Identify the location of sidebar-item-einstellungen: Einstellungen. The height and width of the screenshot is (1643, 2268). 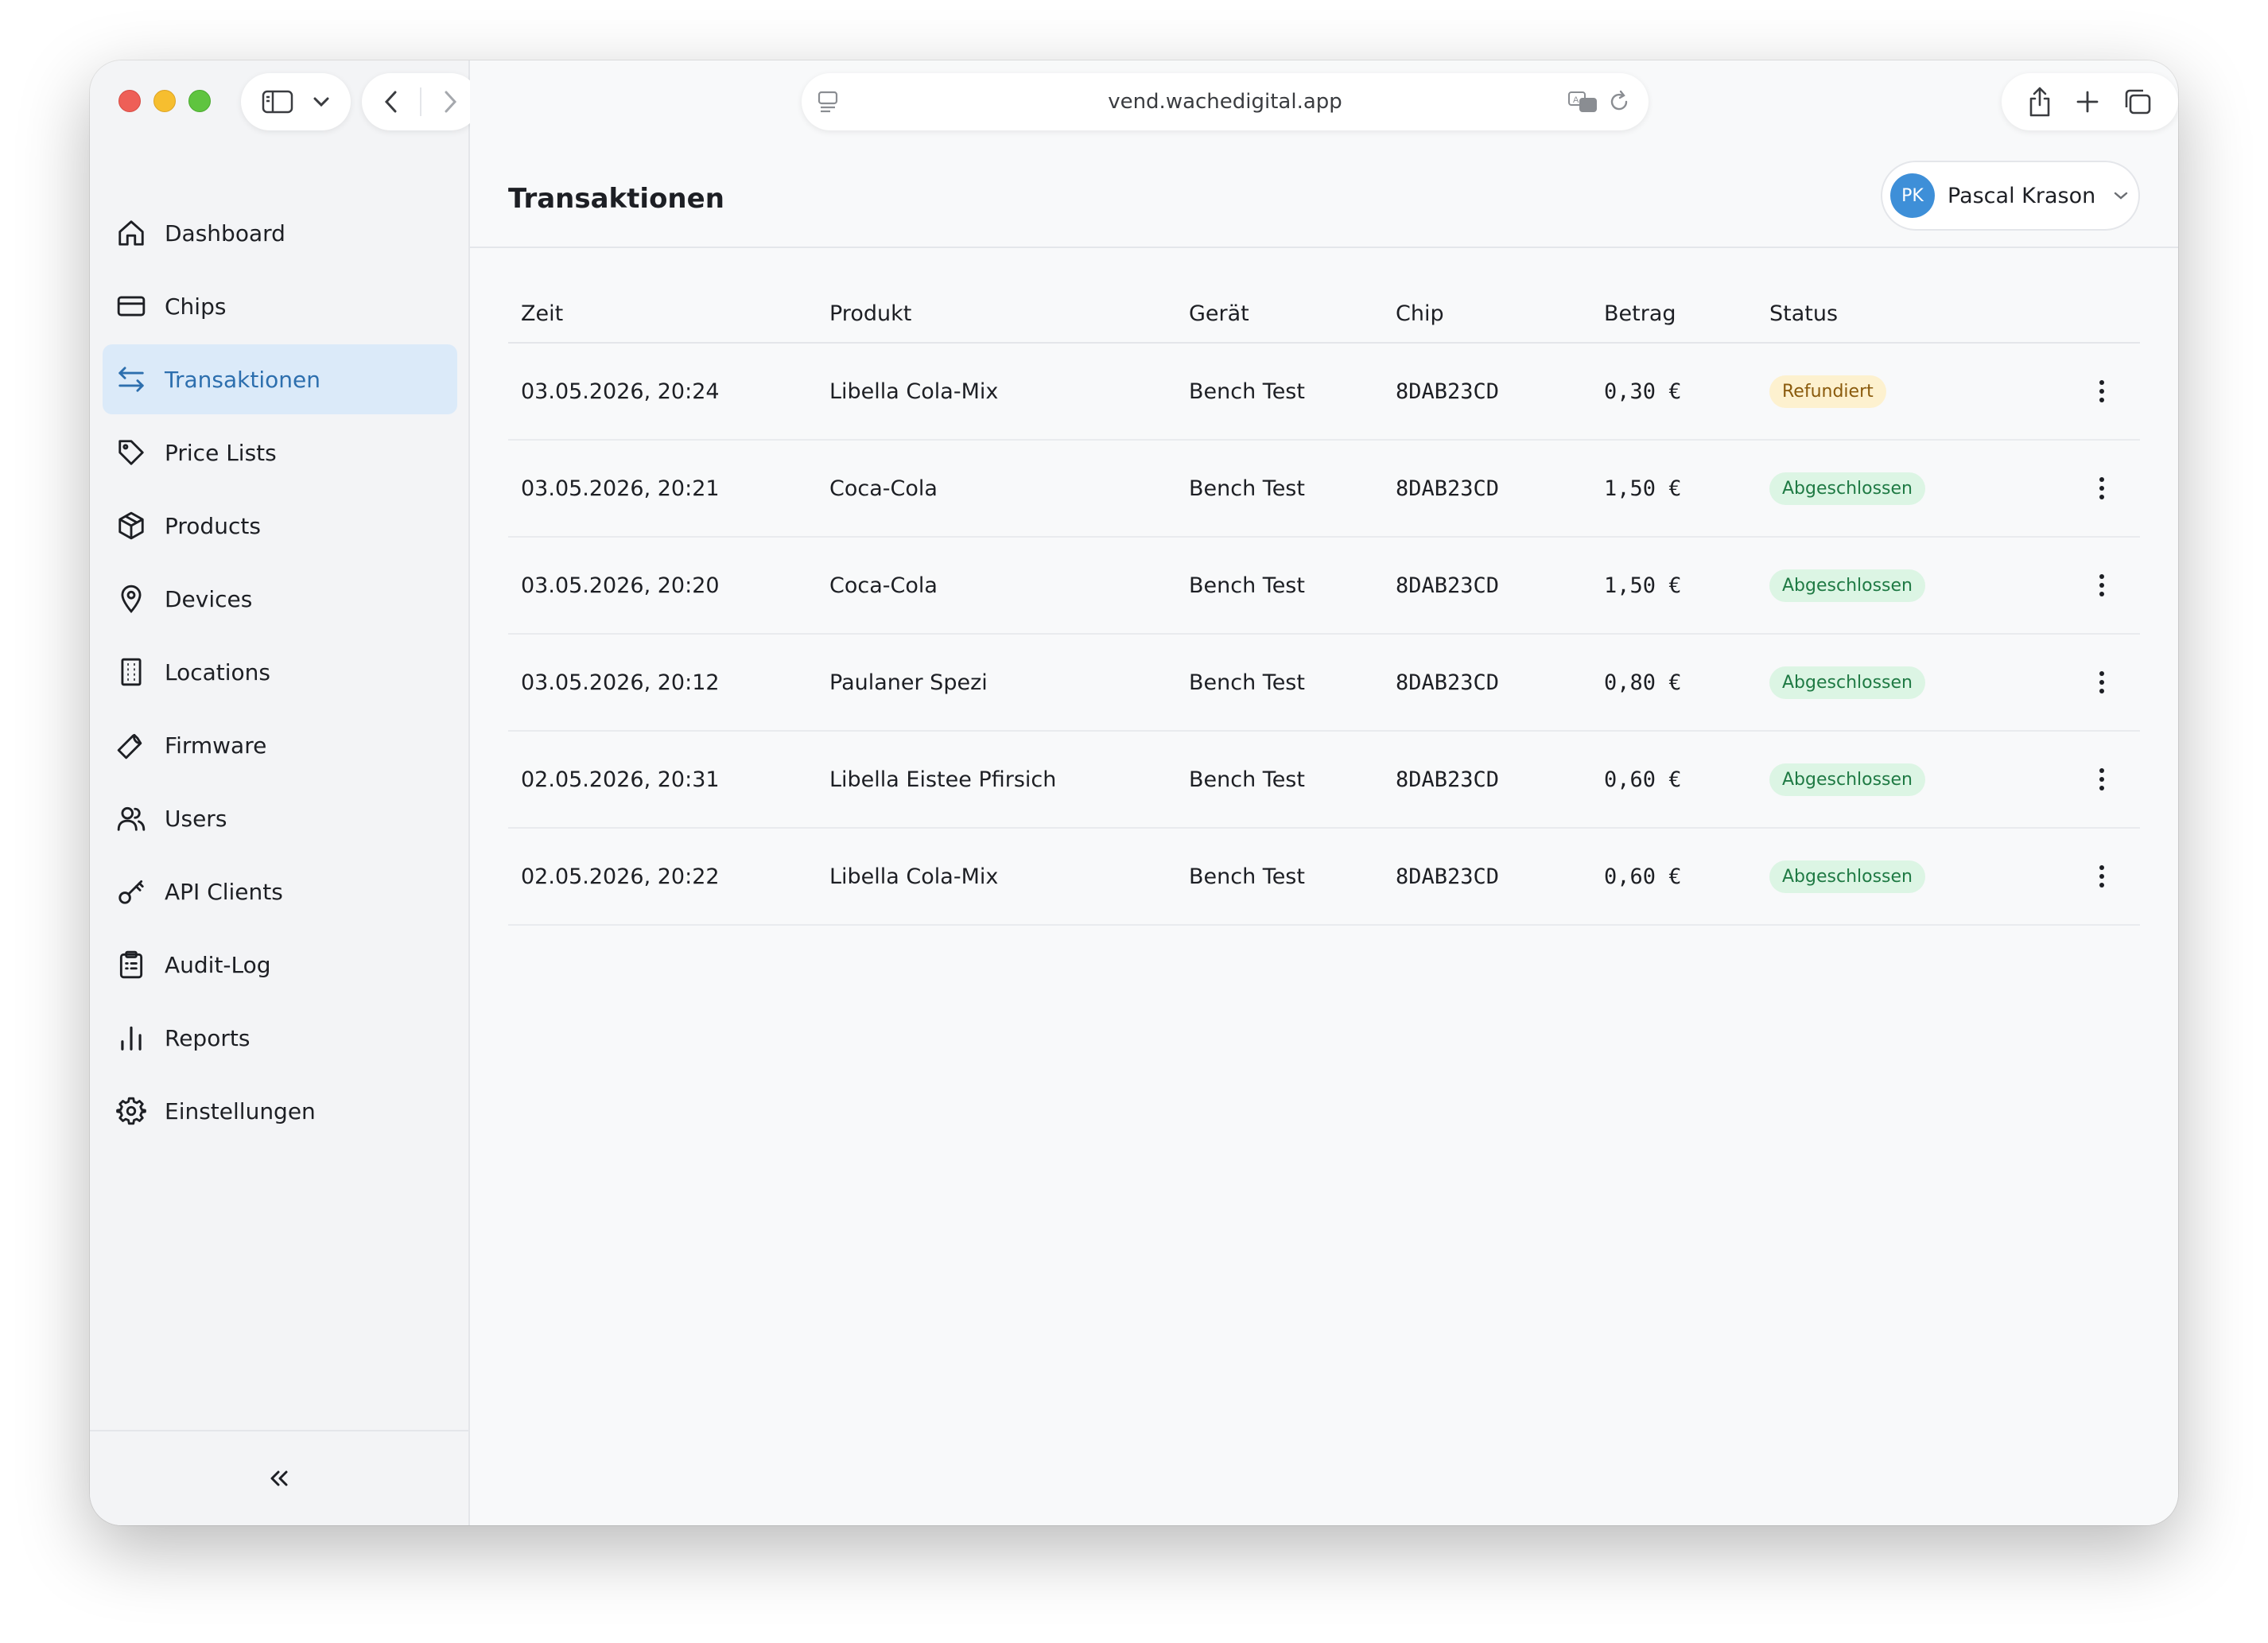
(280, 1111).